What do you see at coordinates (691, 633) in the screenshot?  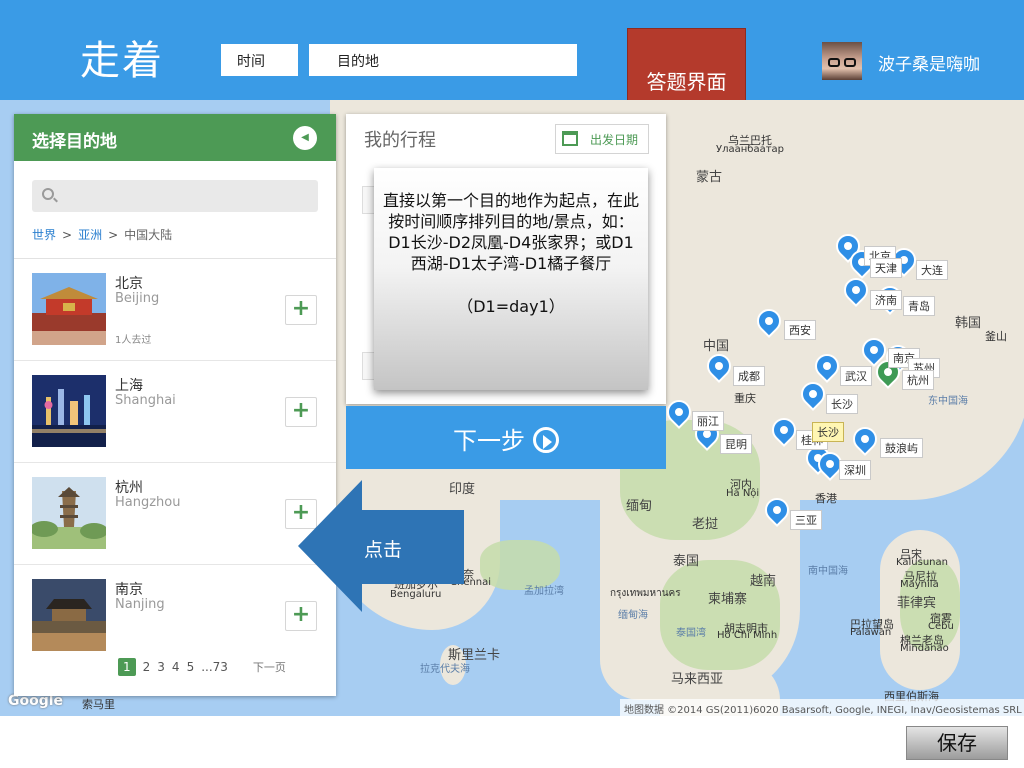 I see `map-label-gulf-of-thailand: 泰国湾` at bounding box center [691, 633].